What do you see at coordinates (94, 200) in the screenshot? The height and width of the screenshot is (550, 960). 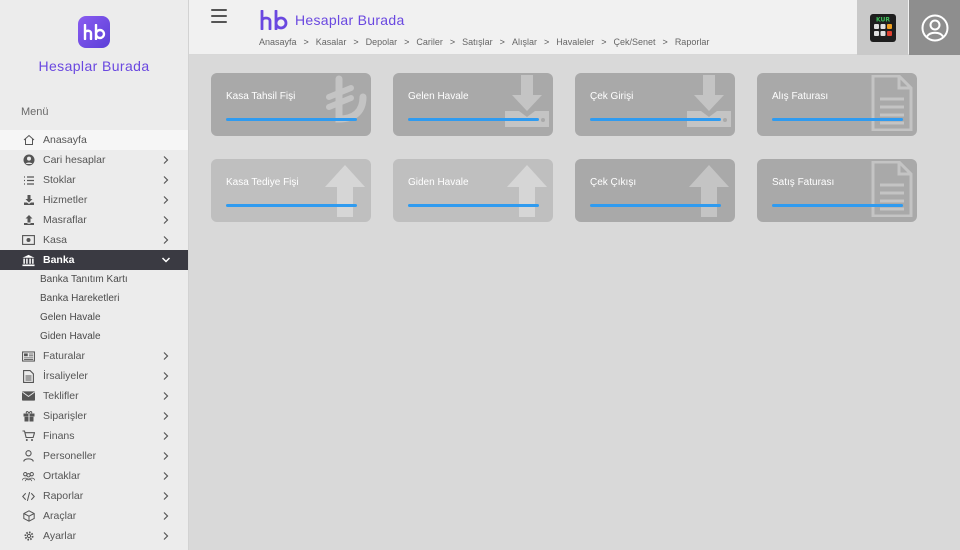 I see `sidebar-item-hizmetler: Hizmetler` at bounding box center [94, 200].